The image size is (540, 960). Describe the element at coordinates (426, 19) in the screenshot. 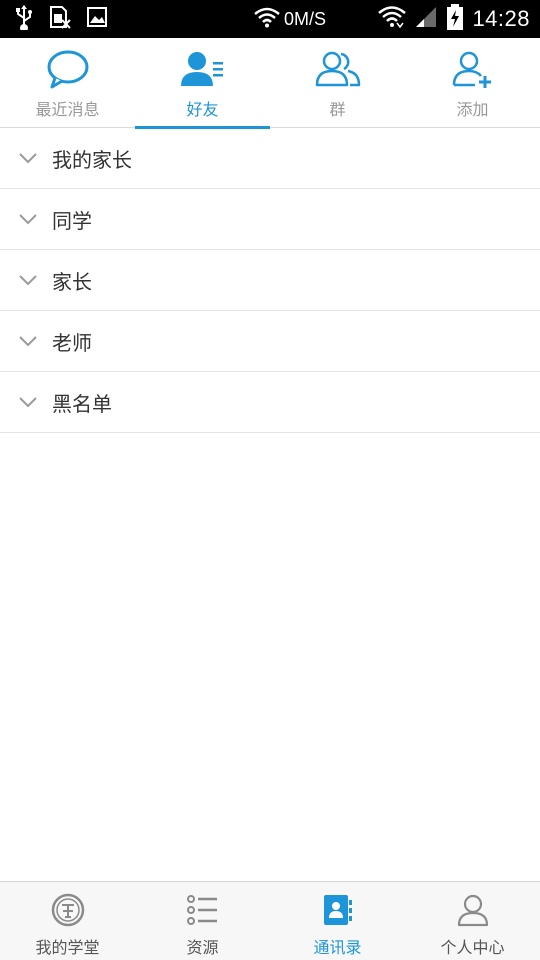

I see `signal-icon` at that location.